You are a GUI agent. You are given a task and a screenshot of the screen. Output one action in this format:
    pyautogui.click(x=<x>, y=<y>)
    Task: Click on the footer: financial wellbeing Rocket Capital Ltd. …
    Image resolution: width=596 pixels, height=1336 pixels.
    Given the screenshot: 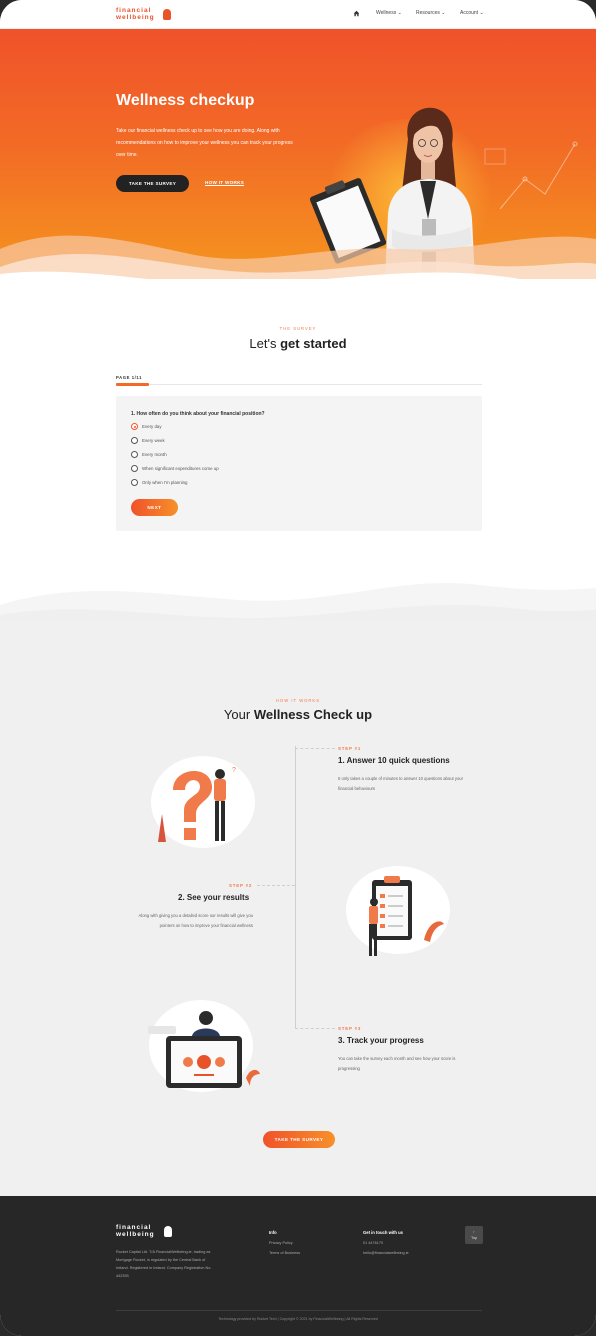 What is the action you would take?
    pyautogui.click(x=298, y=1266)
    